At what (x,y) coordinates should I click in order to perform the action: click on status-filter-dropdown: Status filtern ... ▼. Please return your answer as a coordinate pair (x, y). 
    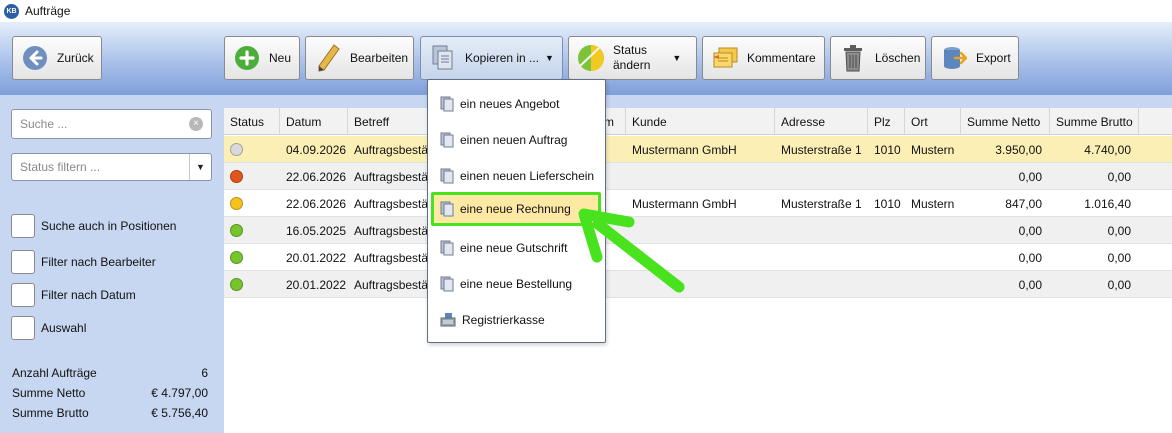
    Looking at the image, I should click on (111, 167).